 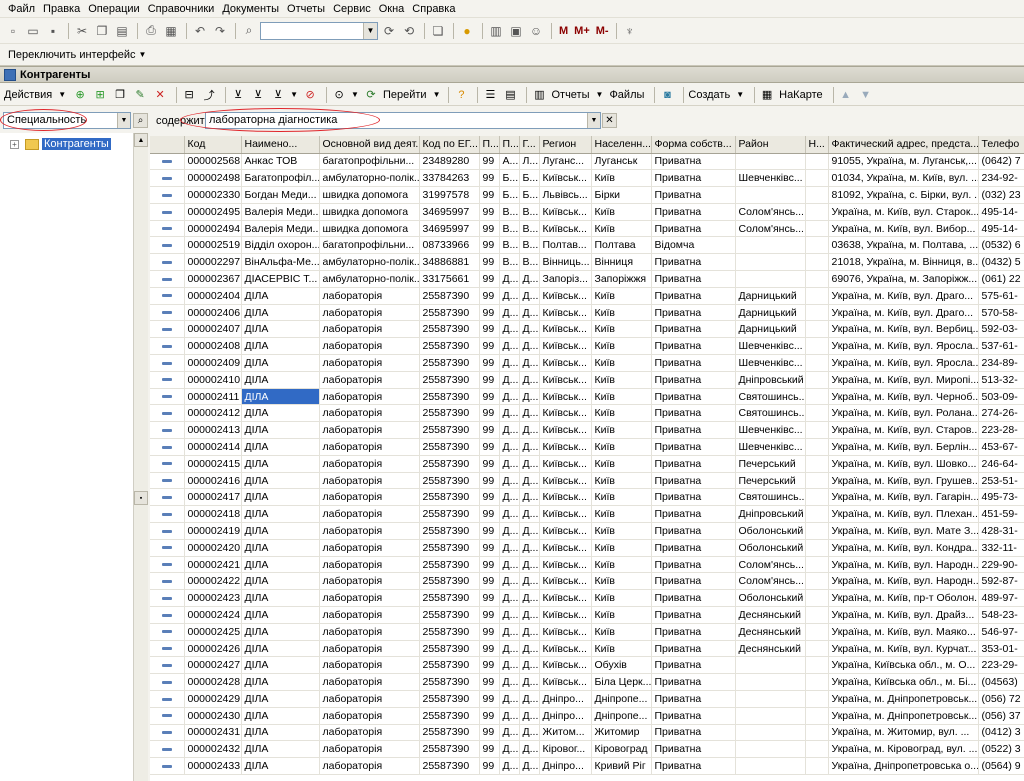 What do you see at coordinates (213, 749) in the screenshot?
I see `table-cell: 000002432` at bounding box center [213, 749].